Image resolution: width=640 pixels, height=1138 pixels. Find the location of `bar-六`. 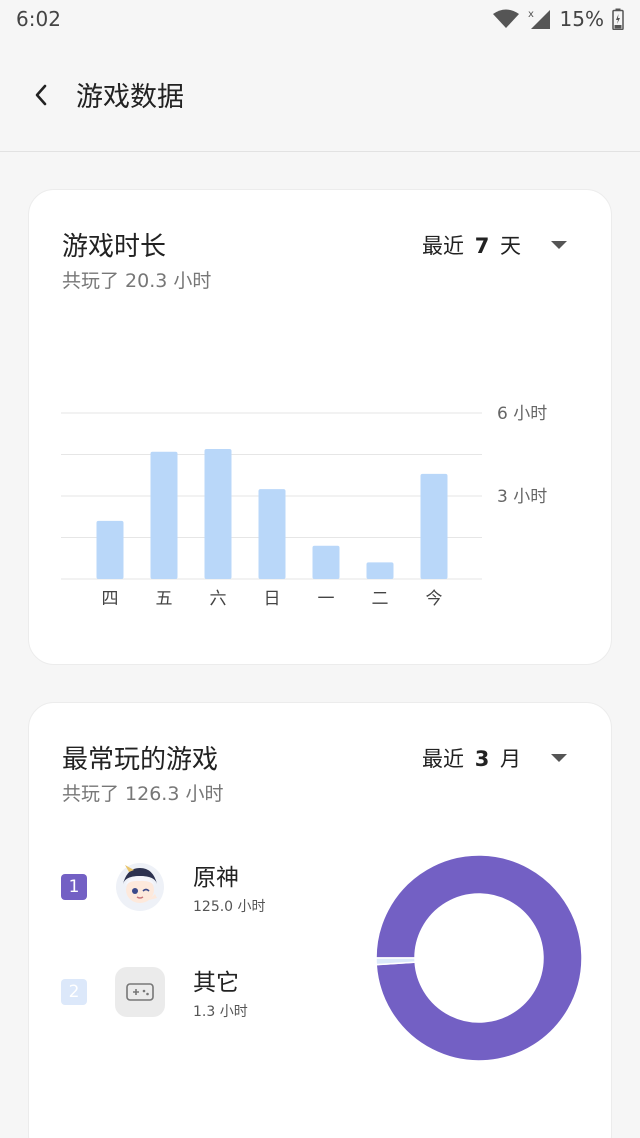

bar-六 is located at coordinates (218, 513).